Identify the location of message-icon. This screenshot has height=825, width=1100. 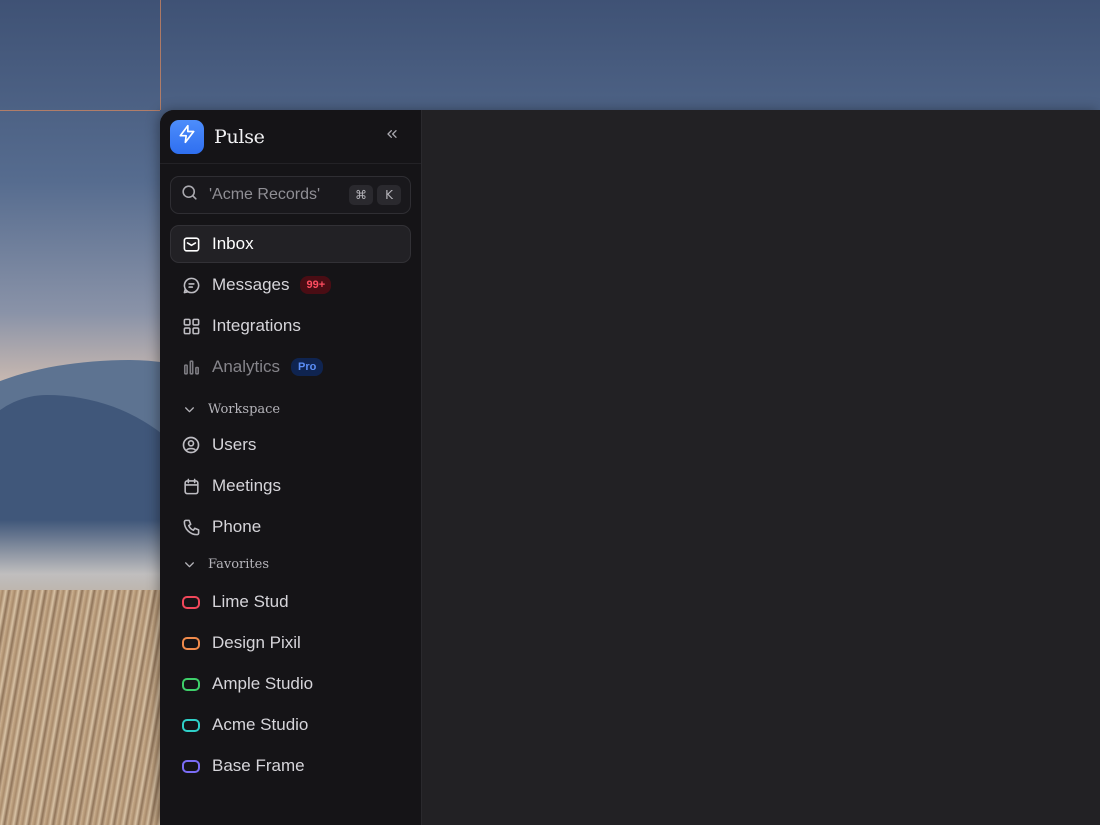
(191, 285).